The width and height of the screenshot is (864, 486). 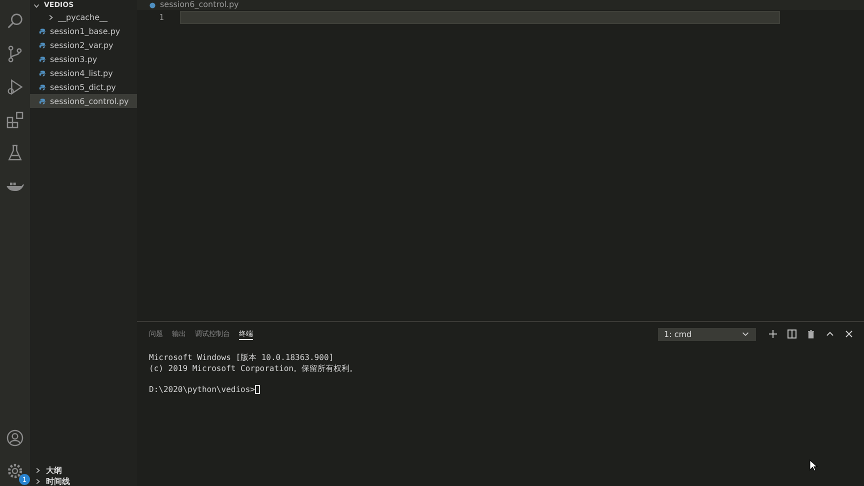 What do you see at coordinates (83, 31) in the screenshot?
I see `file-item: session1_base.py` at bounding box center [83, 31].